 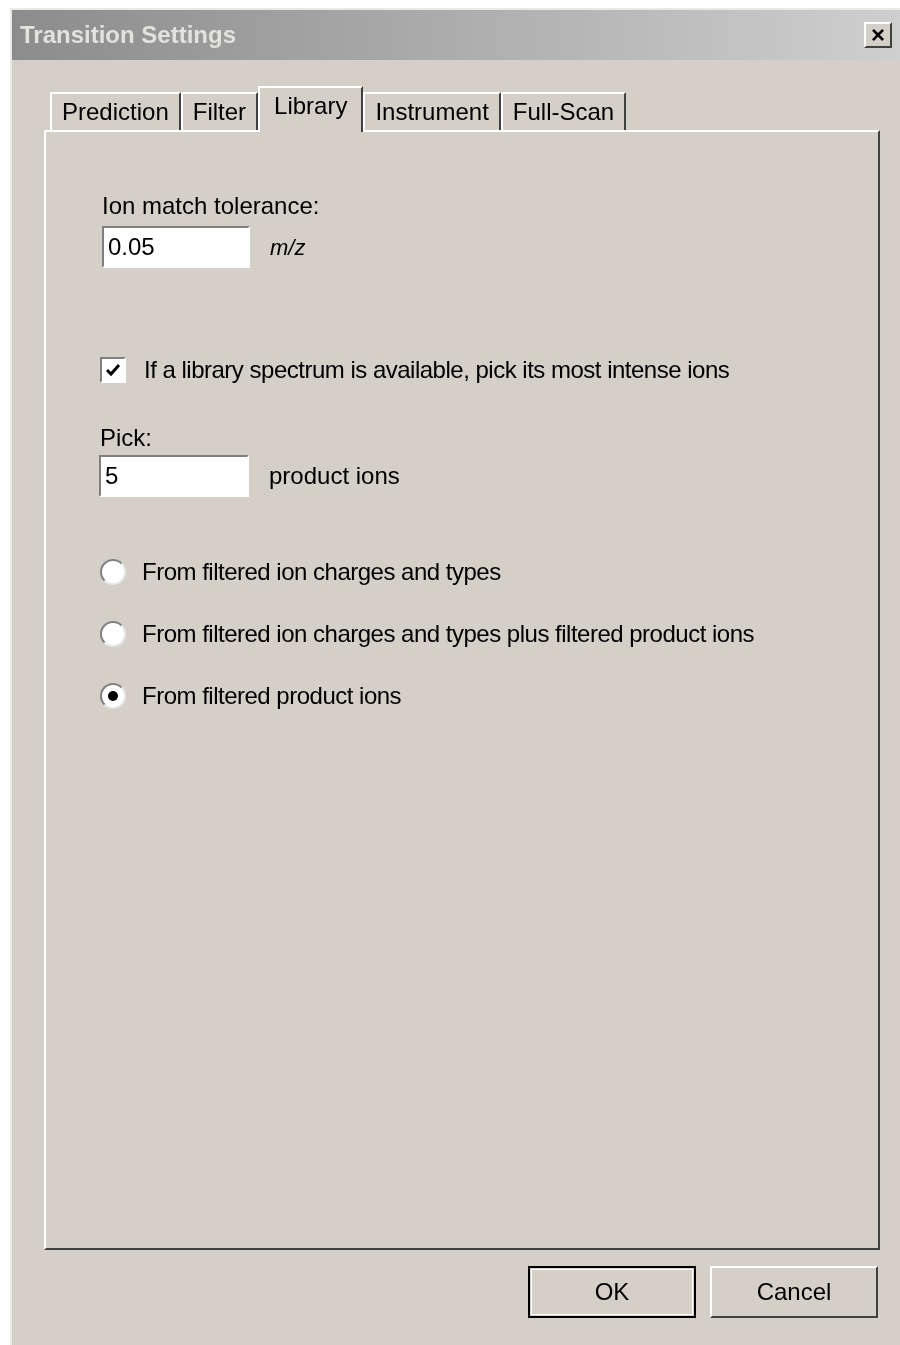 I want to click on dialog-button: OK, so click(x=612, y=1292).